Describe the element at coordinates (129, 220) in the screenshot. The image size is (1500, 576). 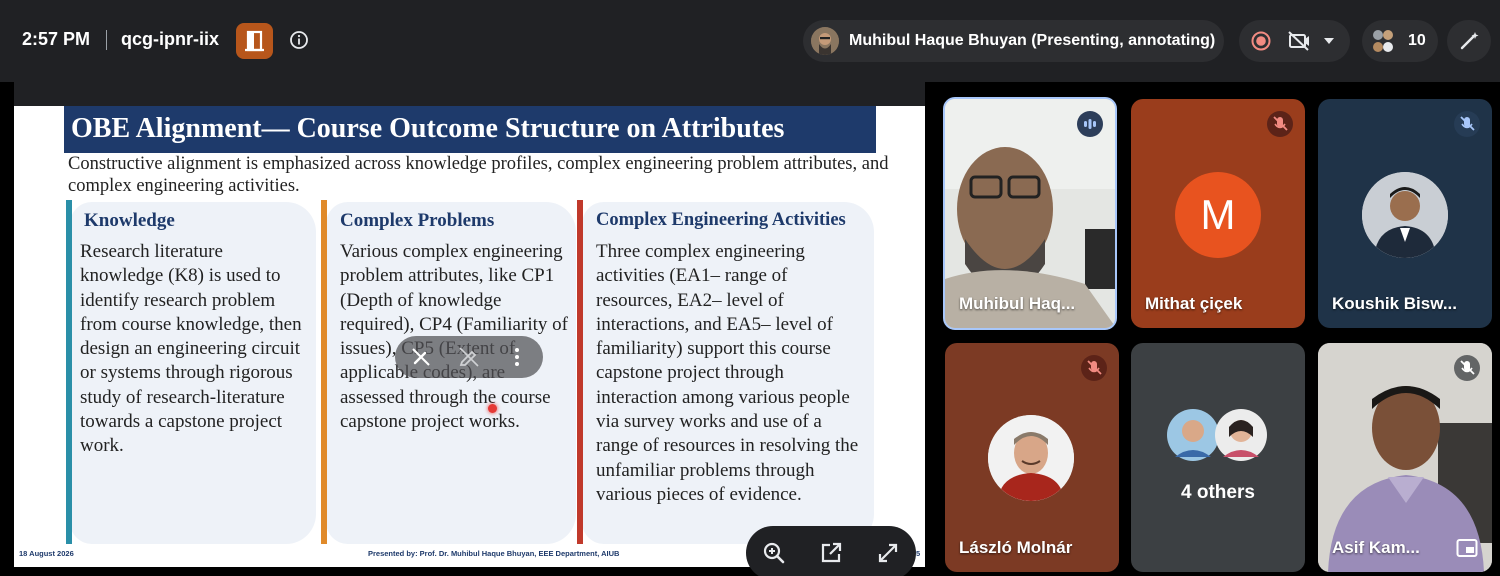
I see `knowledge-heading: Knowledge` at that location.